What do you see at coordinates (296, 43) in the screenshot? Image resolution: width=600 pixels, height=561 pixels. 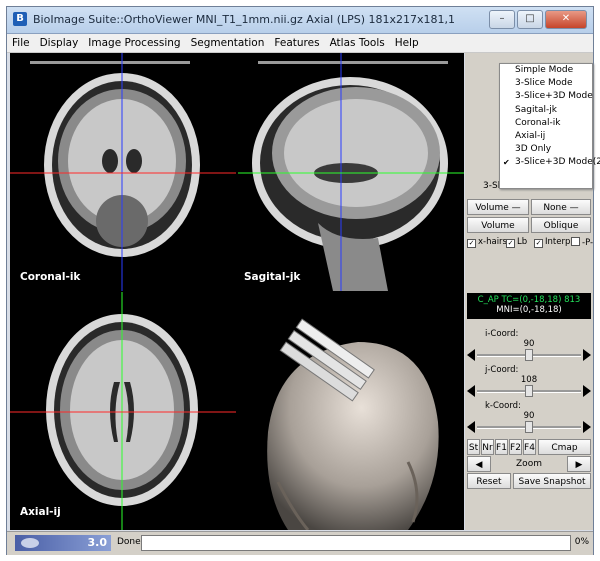 I see `menu-features: Features` at bounding box center [296, 43].